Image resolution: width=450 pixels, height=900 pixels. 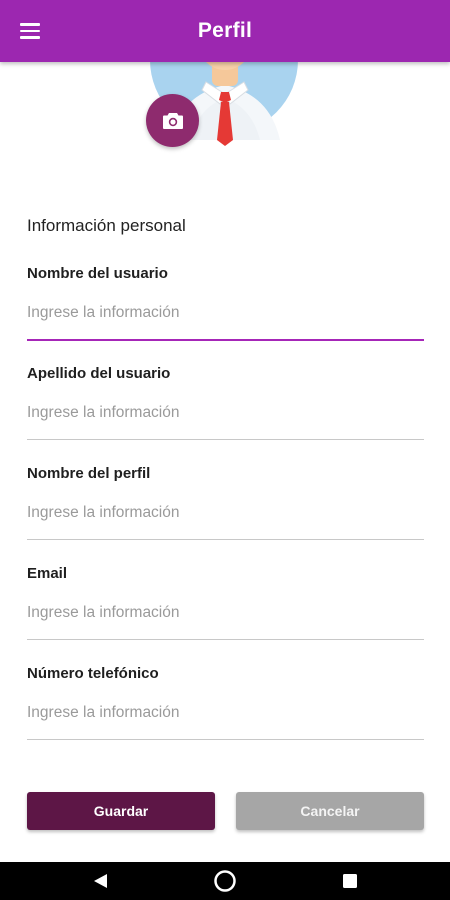 I want to click on cancel-button: Cancelar, so click(x=330, y=811).